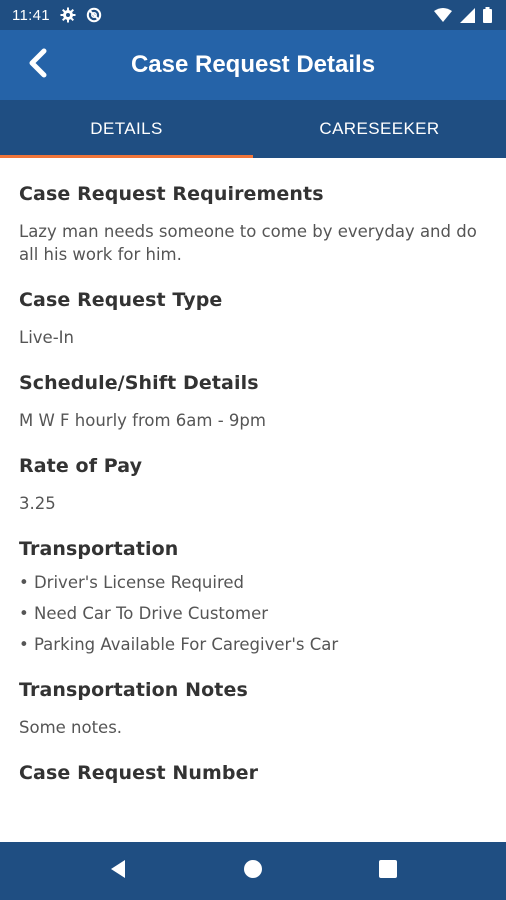 This screenshot has height=900, width=506. Describe the element at coordinates (37, 503) in the screenshot. I see `rate-text: 3.25` at that location.